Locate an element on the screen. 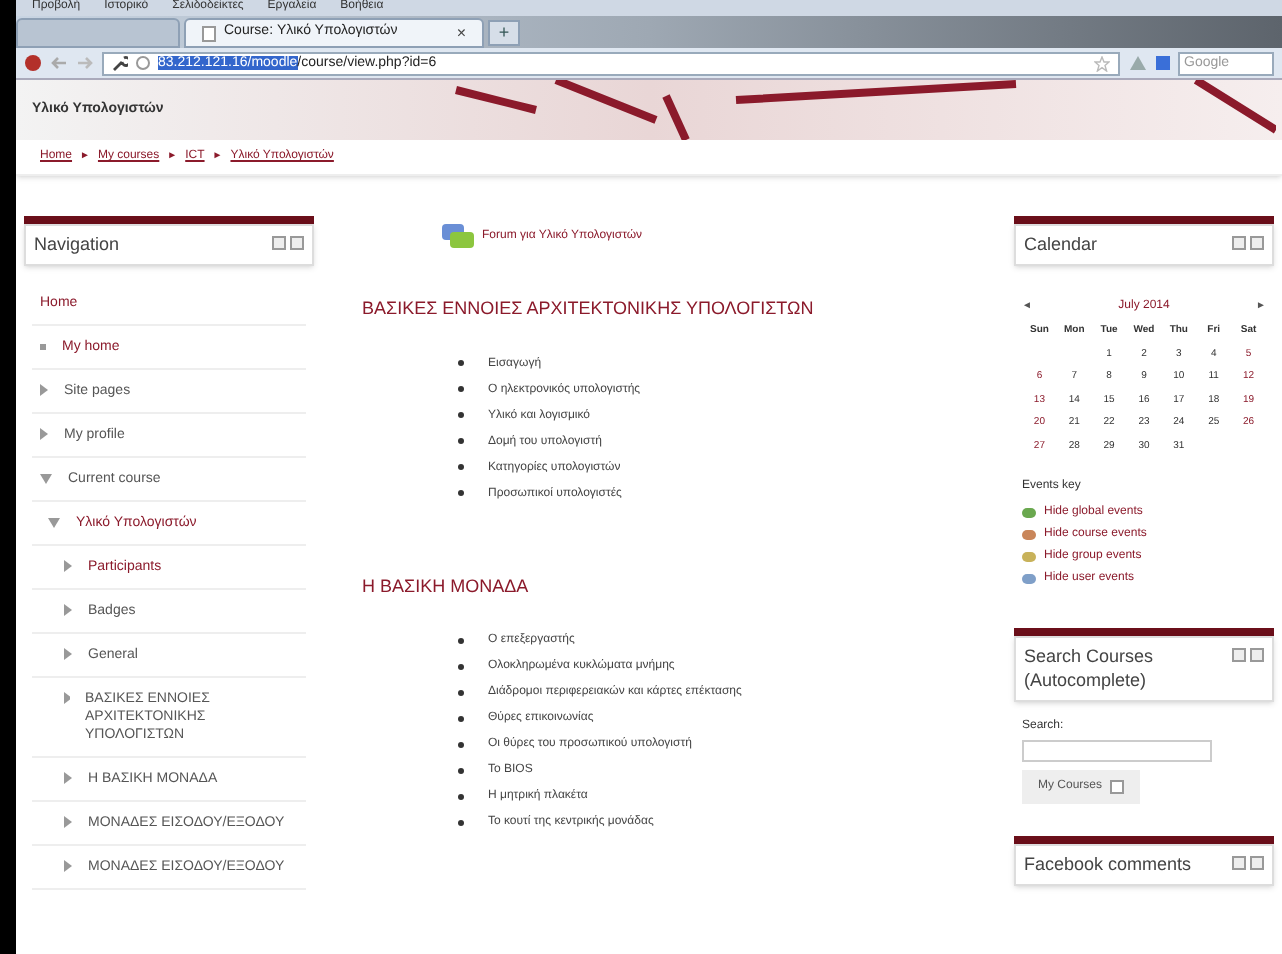 The height and width of the screenshot is (954, 1282). block-title: Navigation is located at coordinates (77, 245).